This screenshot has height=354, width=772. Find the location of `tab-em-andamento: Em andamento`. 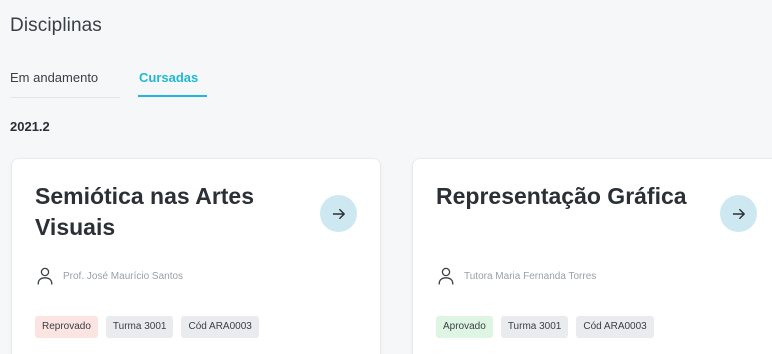

tab-em-andamento: Em andamento is located at coordinates (54, 77).